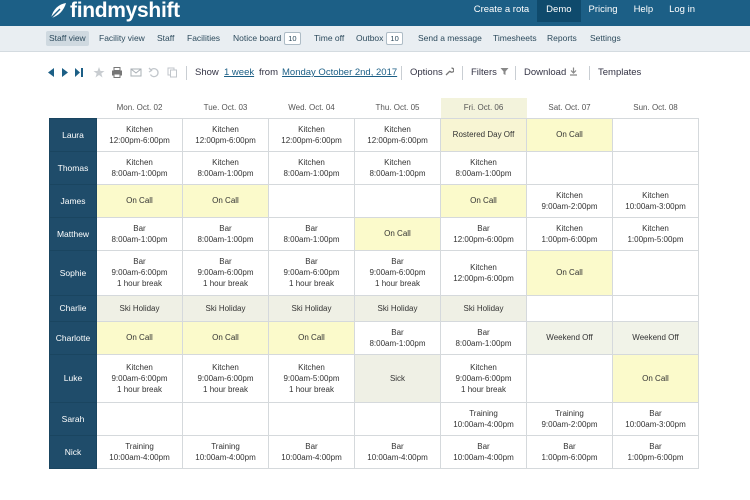 This screenshot has width=750, height=500. What do you see at coordinates (551, 73) in the screenshot?
I see `download-button: Download` at bounding box center [551, 73].